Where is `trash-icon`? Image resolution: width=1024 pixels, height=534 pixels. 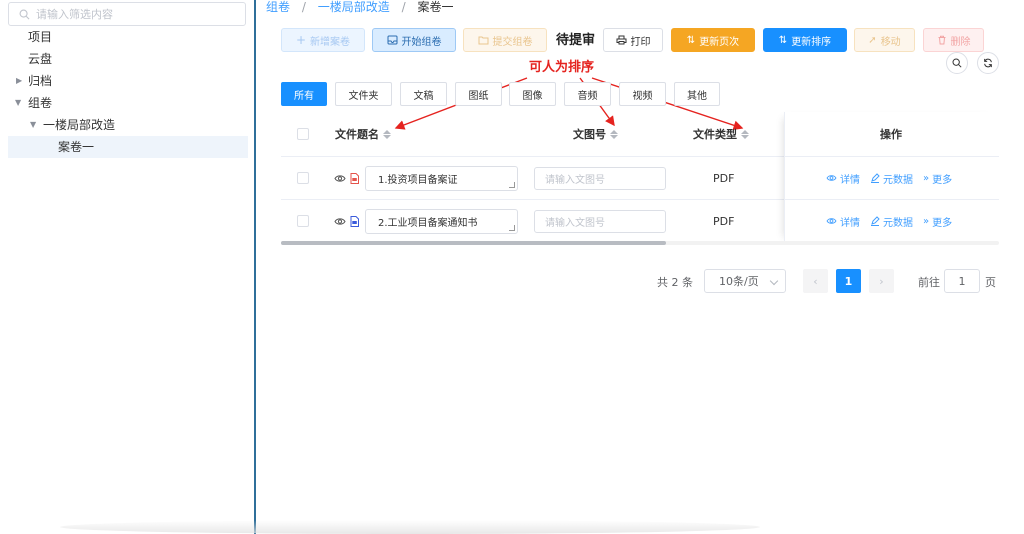 trash-icon is located at coordinates (941, 40).